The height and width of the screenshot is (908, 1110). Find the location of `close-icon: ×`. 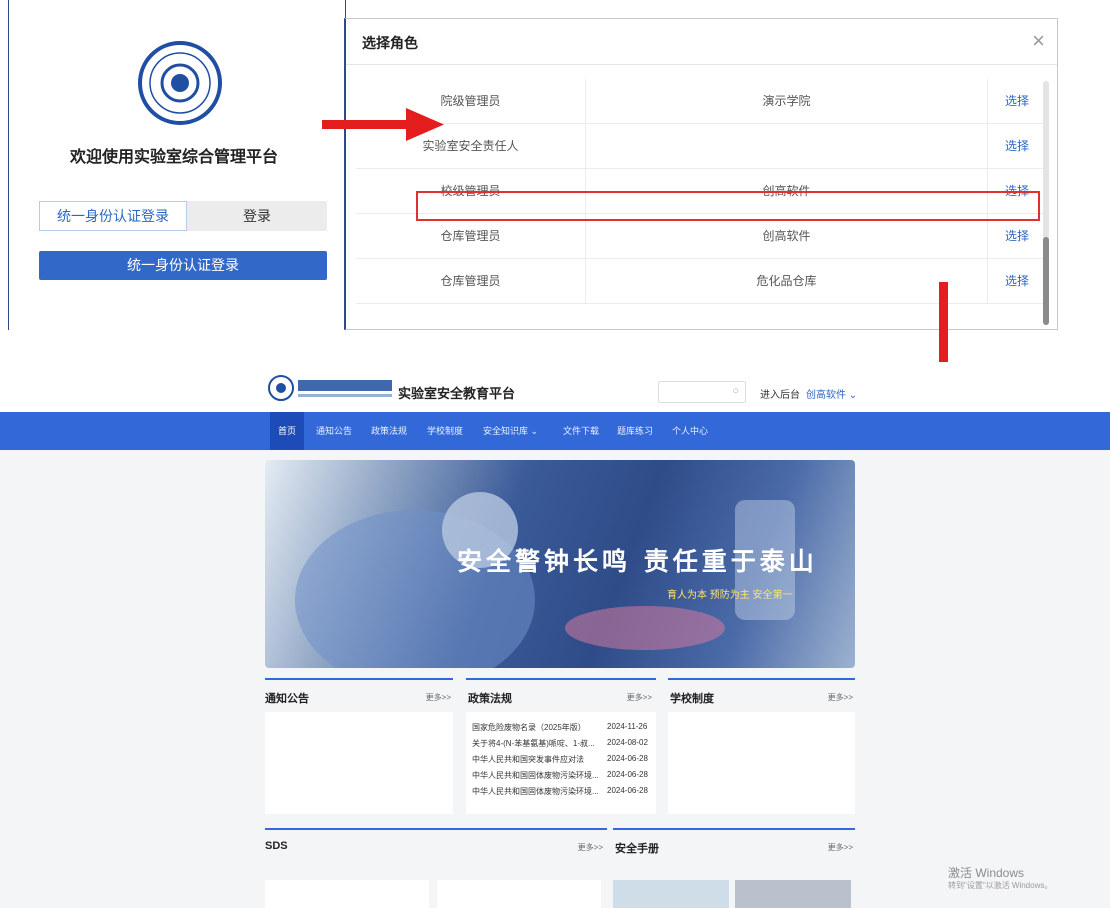

close-icon: × is located at coordinates (1038, 41).